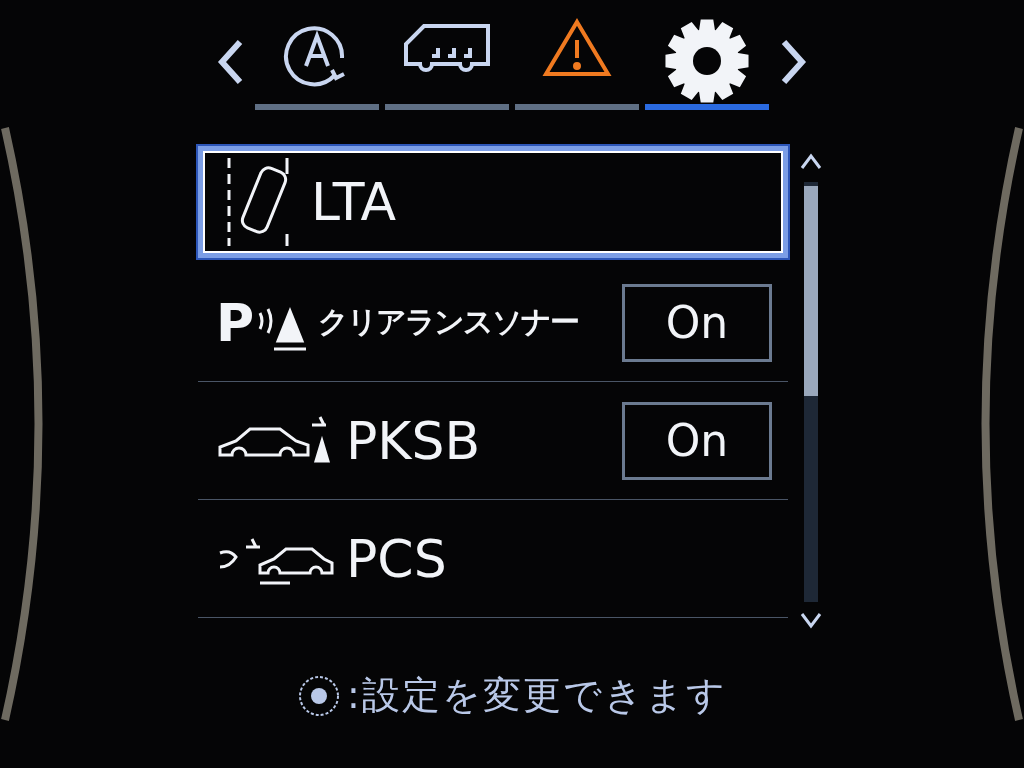 This screenshot has height=768, width=1024. Describe the element at coordinates (493, 441) in the screenshot. I see `menu-item: PKSB On` at that location.